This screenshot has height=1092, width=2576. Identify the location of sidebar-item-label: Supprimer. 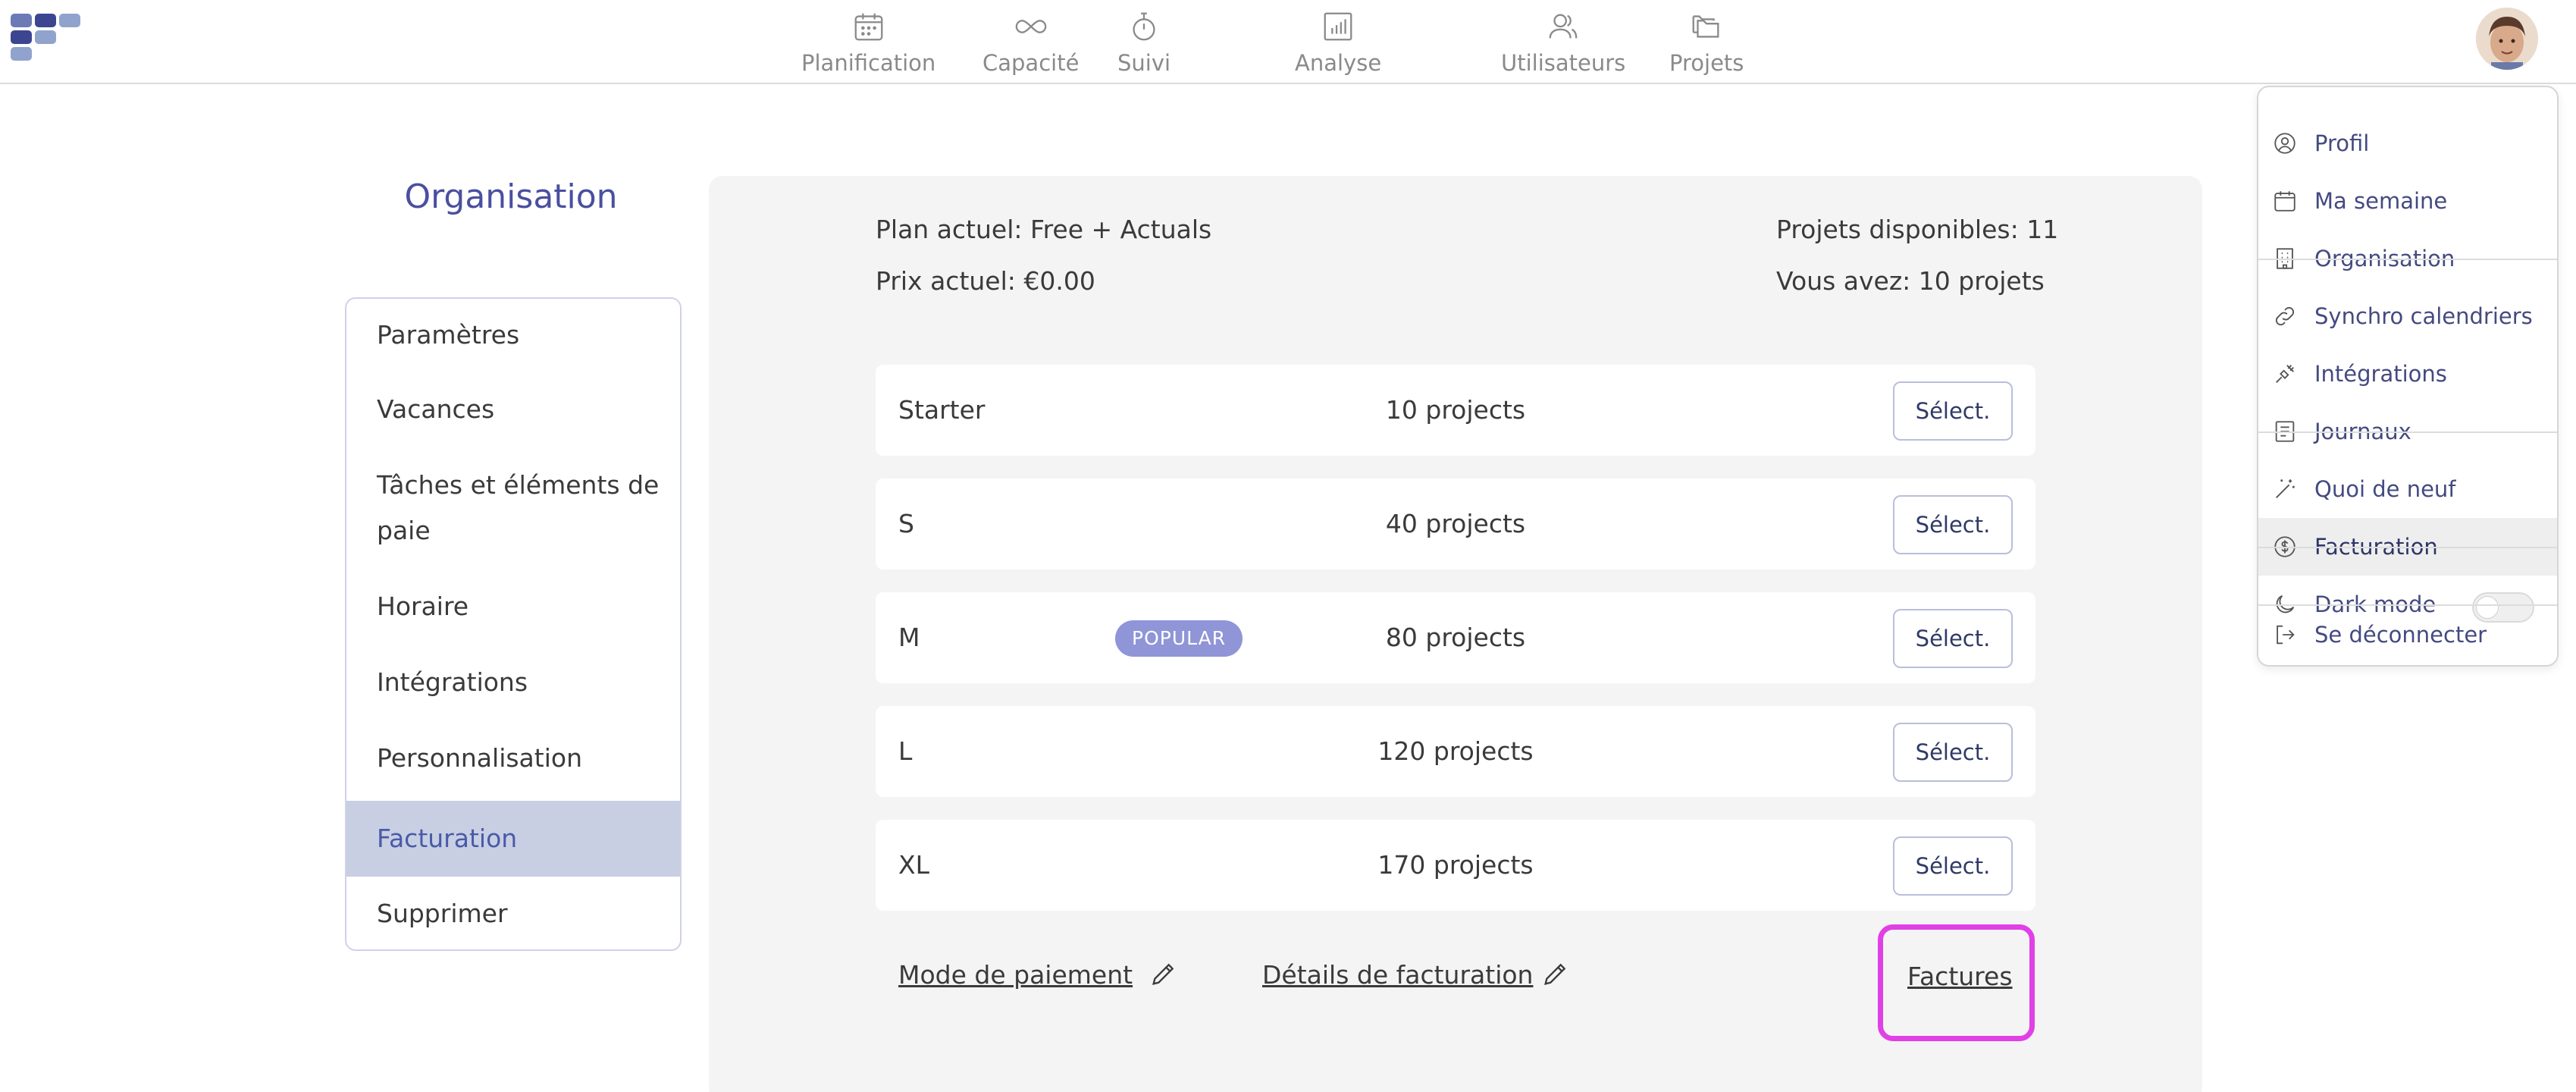
(442, 913).